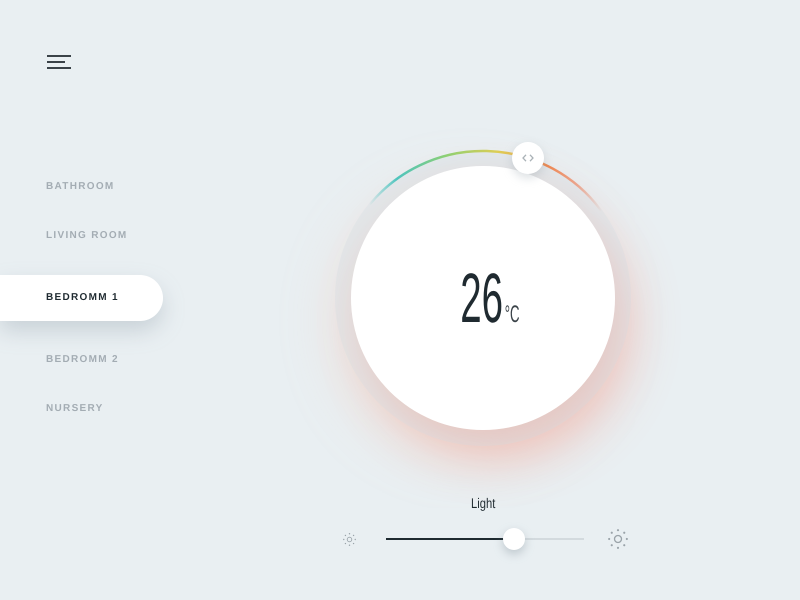 Image resolution: width=800 pixels, height=600 pixels. Describe the element at coordinates (349, 539) in the screenshot. I see `dim-sun-icon` at that location.